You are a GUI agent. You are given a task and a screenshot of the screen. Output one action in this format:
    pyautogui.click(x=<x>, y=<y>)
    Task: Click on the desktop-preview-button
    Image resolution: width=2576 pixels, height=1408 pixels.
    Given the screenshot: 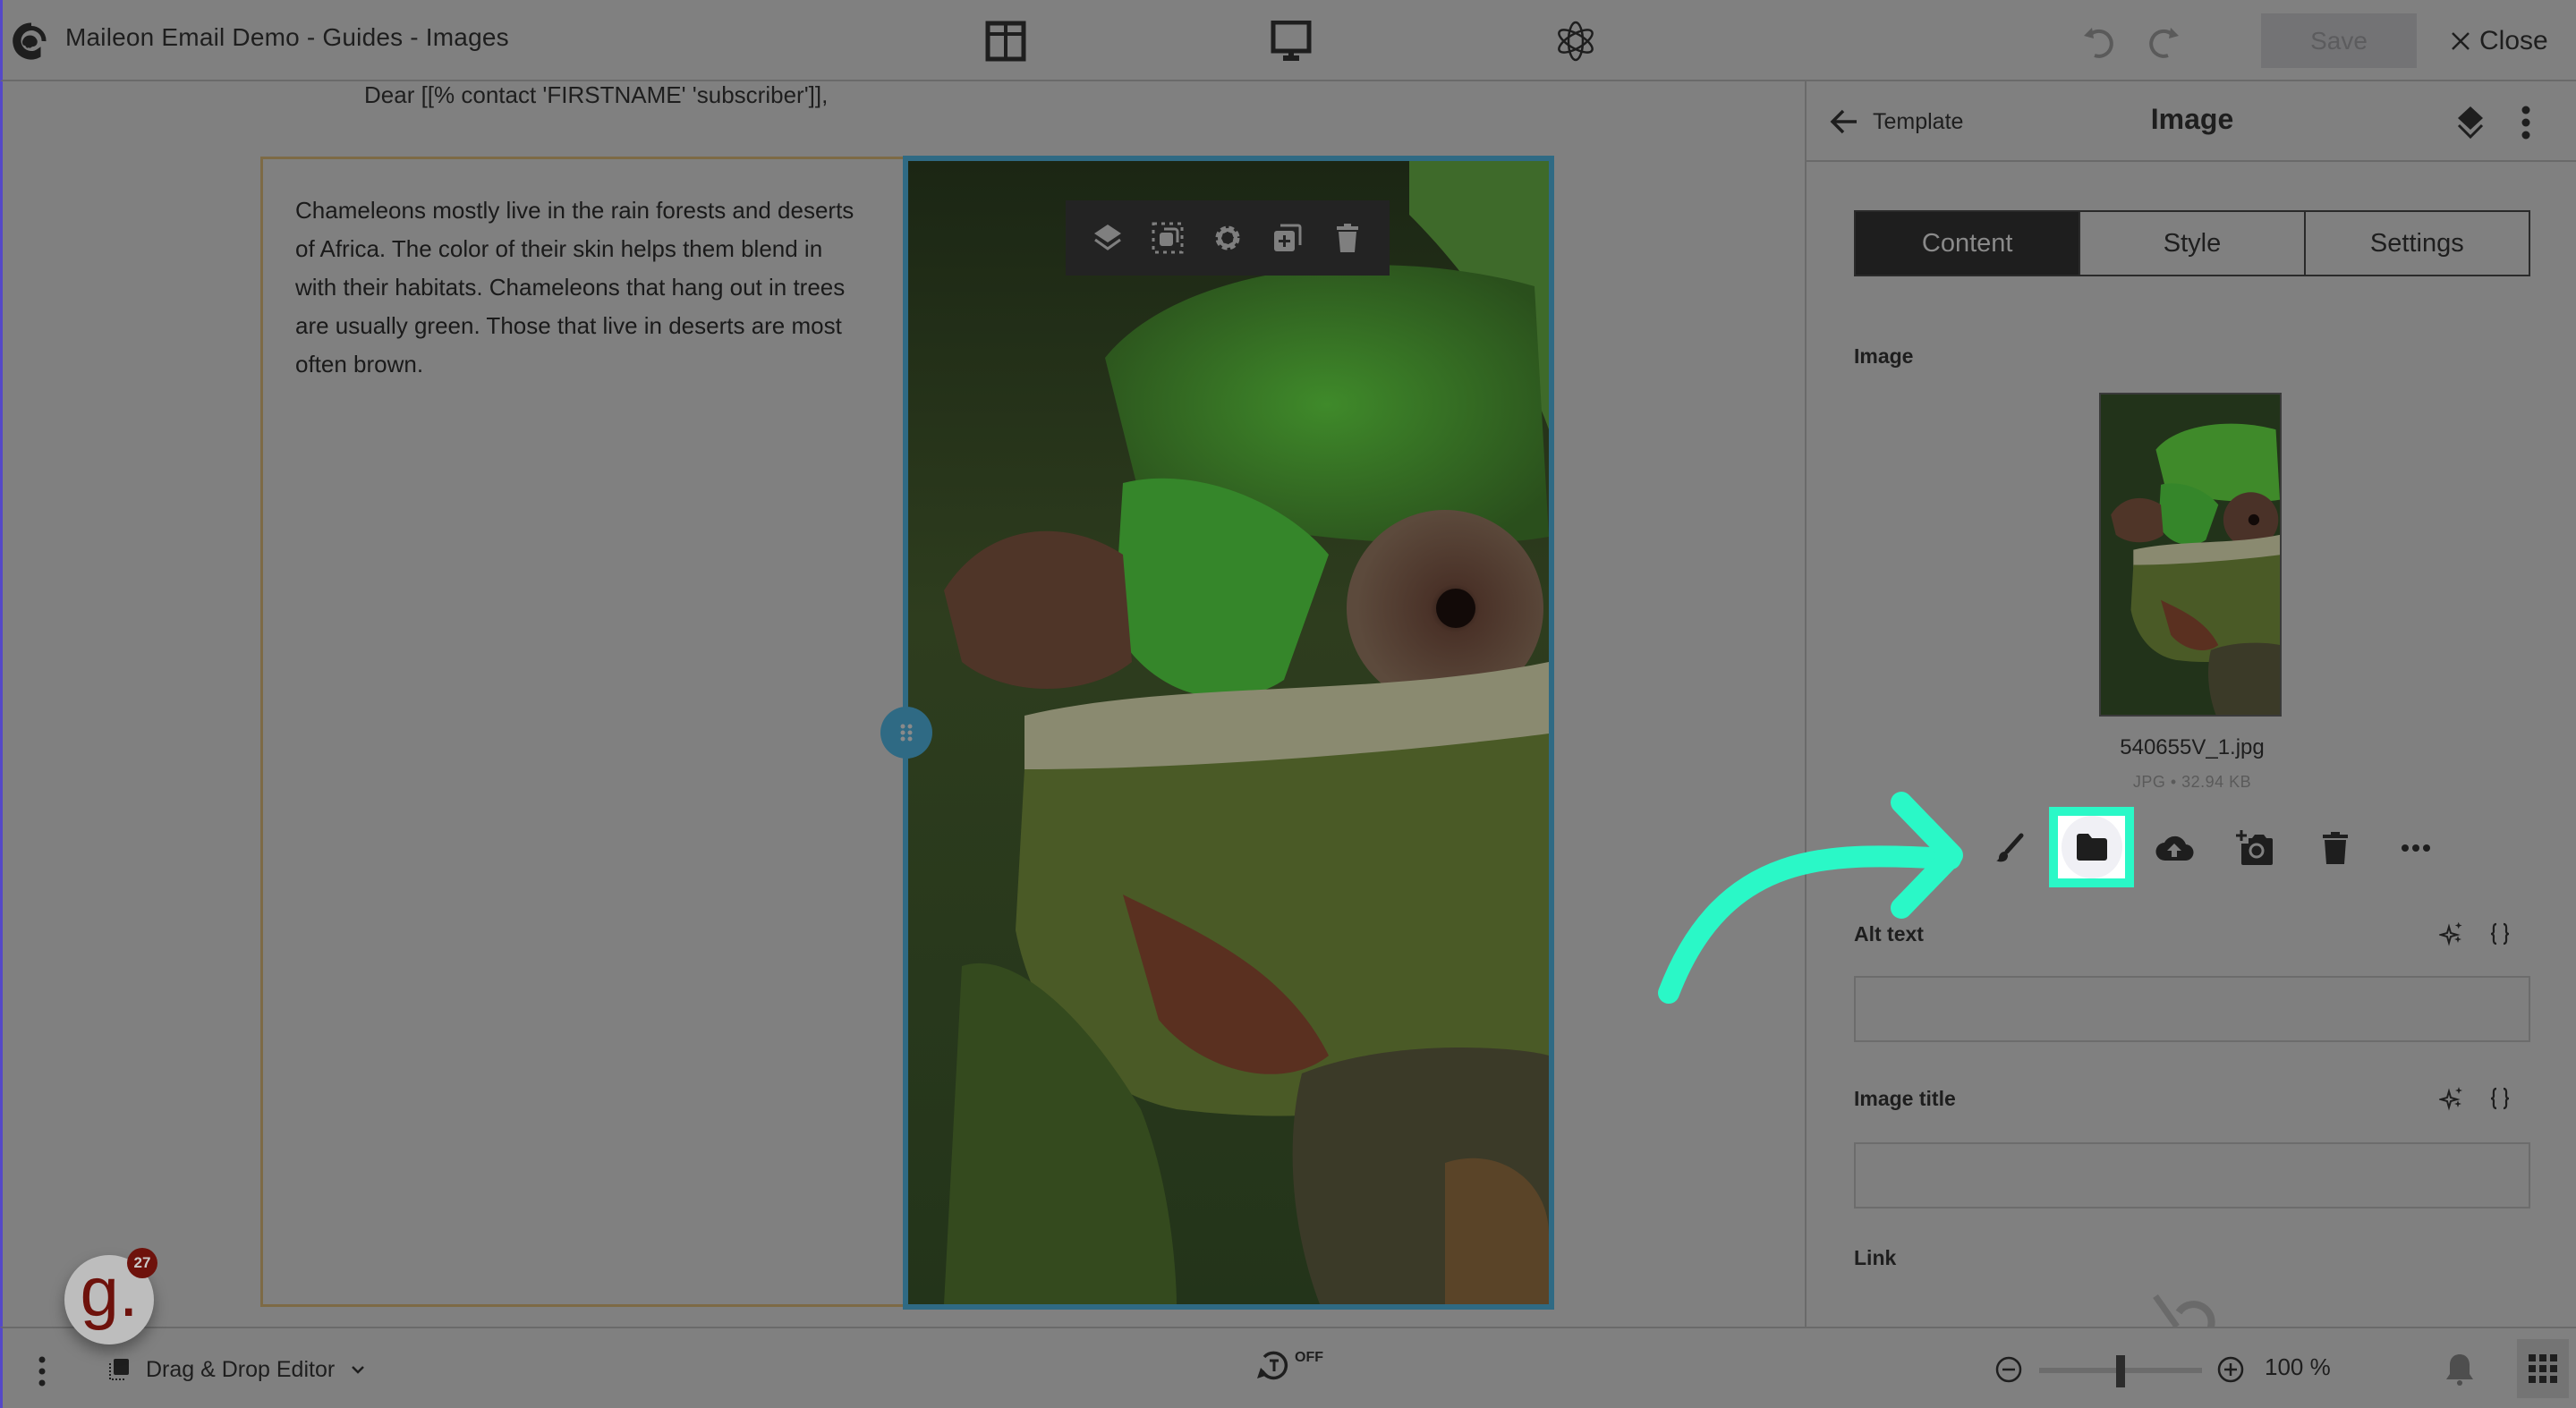 What is the action you would take?
    pyautogui.click(x=1291, y=41)
    